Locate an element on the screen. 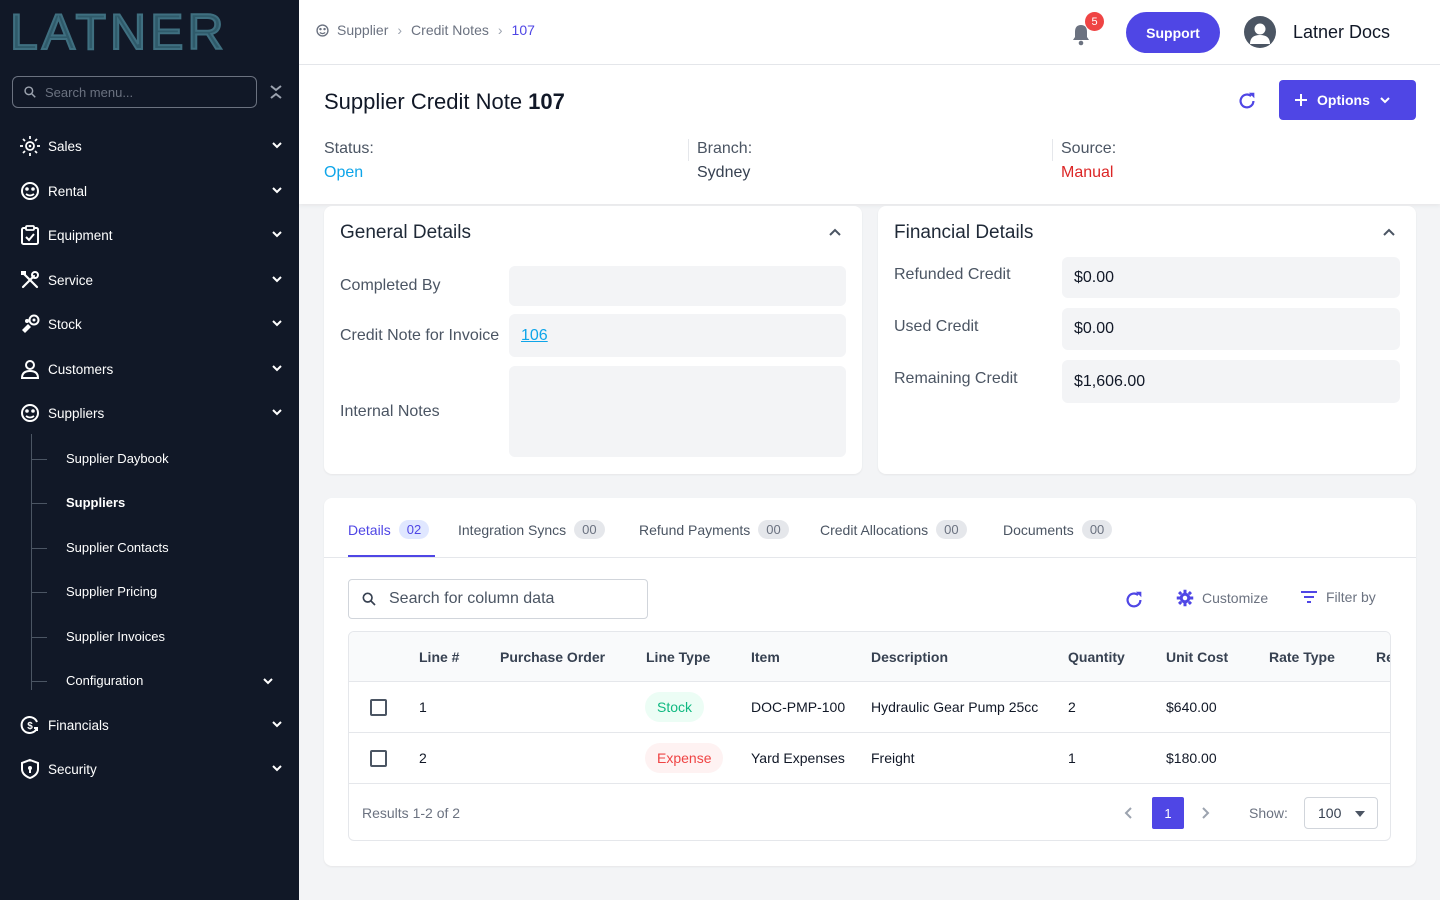  status-value: Open is located at coordinates (344, 172).